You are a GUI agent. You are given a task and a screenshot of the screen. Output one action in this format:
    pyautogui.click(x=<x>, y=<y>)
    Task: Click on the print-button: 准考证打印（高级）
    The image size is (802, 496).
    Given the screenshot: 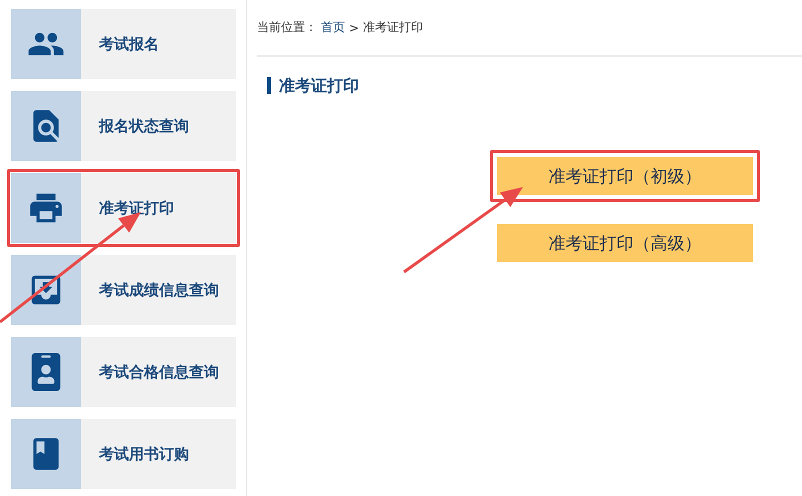 What is the action you would take?
    pyautogui.click(x=625, y=243)
    